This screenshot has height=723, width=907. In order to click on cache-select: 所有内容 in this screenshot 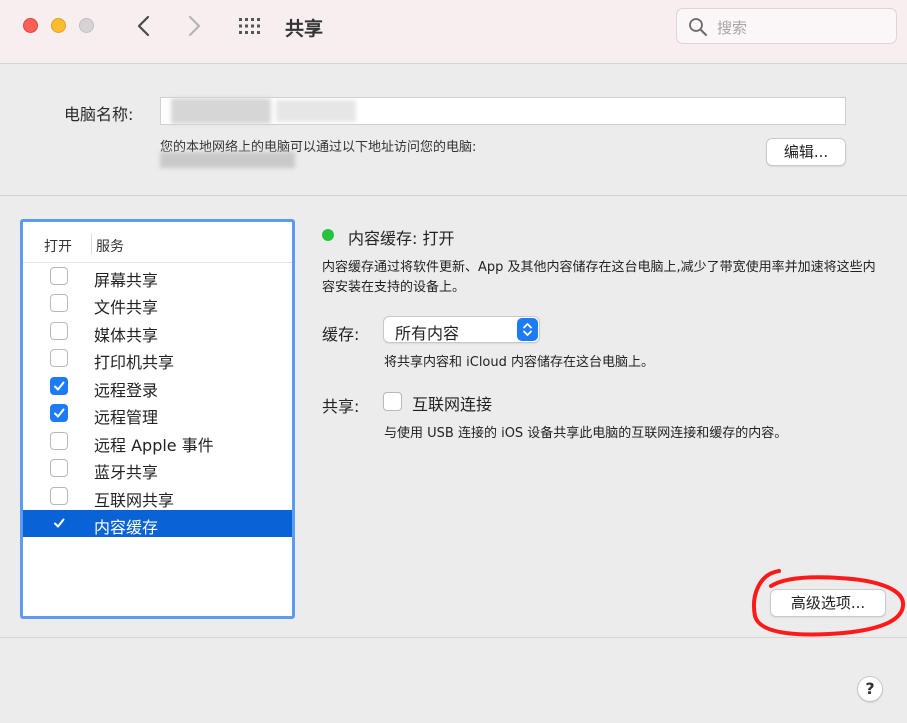, I will do `click(461, 329)`.